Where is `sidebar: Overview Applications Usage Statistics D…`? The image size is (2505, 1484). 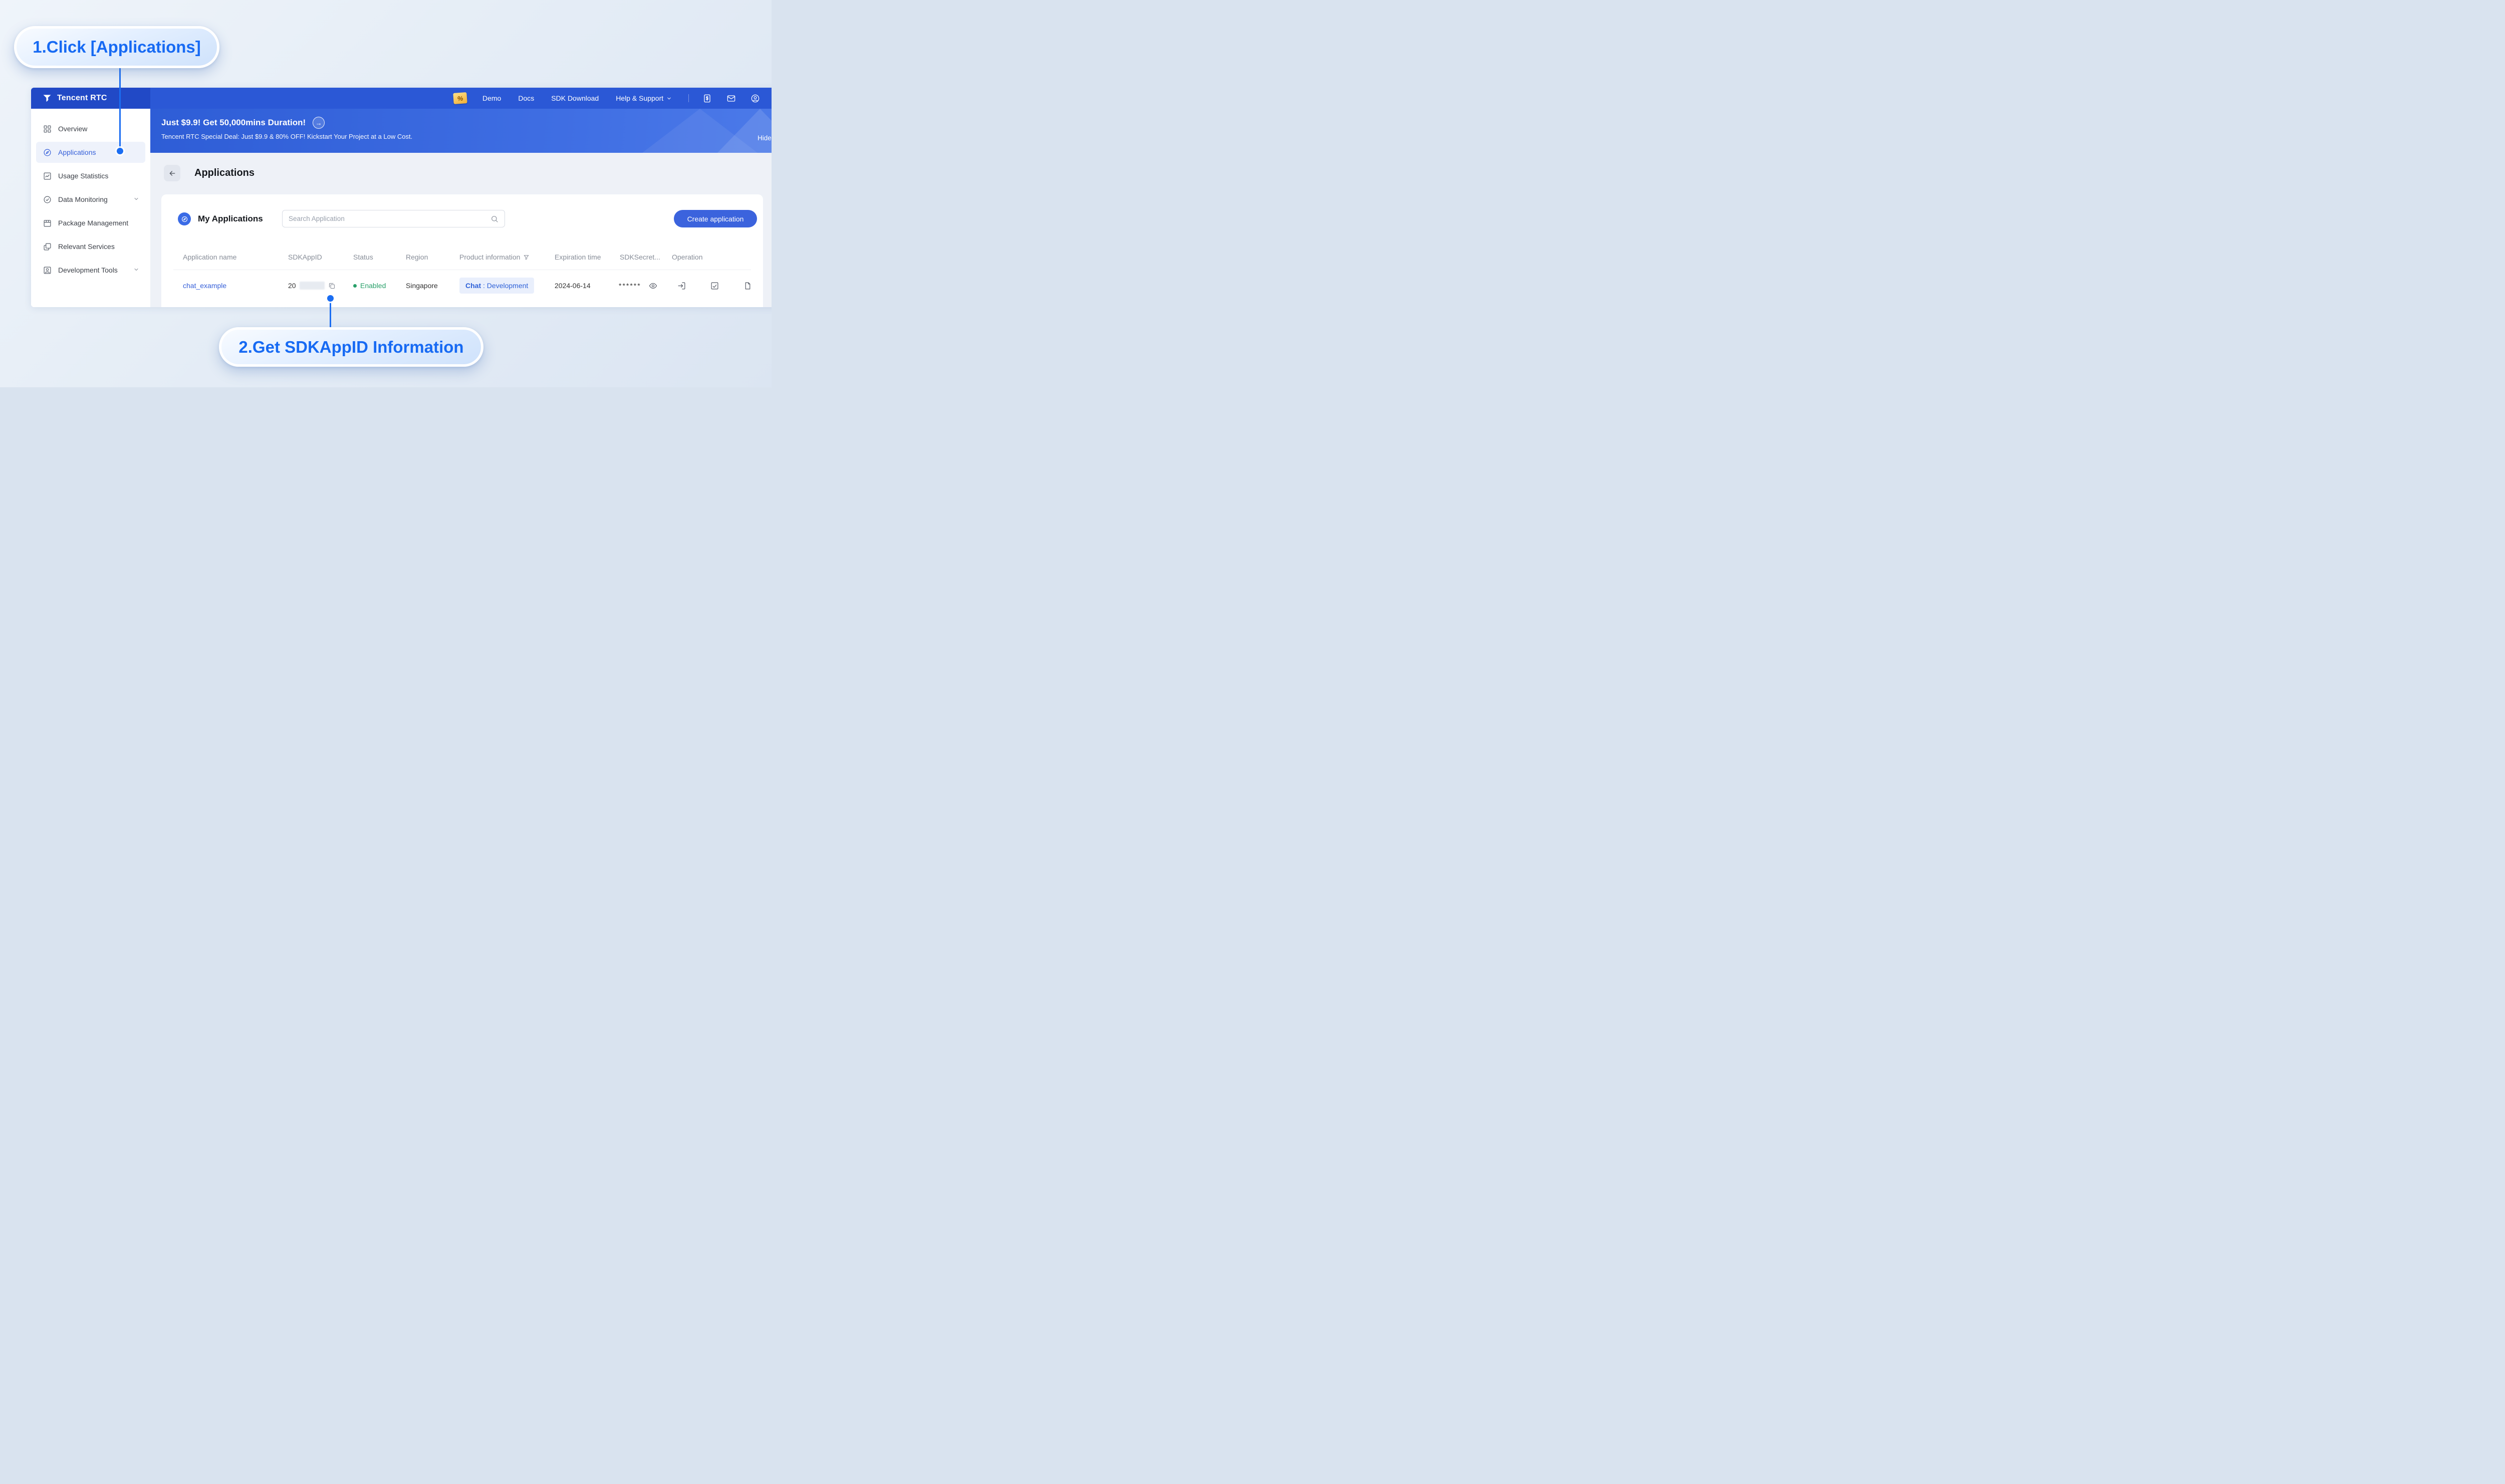
sidebar: Overview Applications Usage Statistics D… is located at coordinates (90, 208).